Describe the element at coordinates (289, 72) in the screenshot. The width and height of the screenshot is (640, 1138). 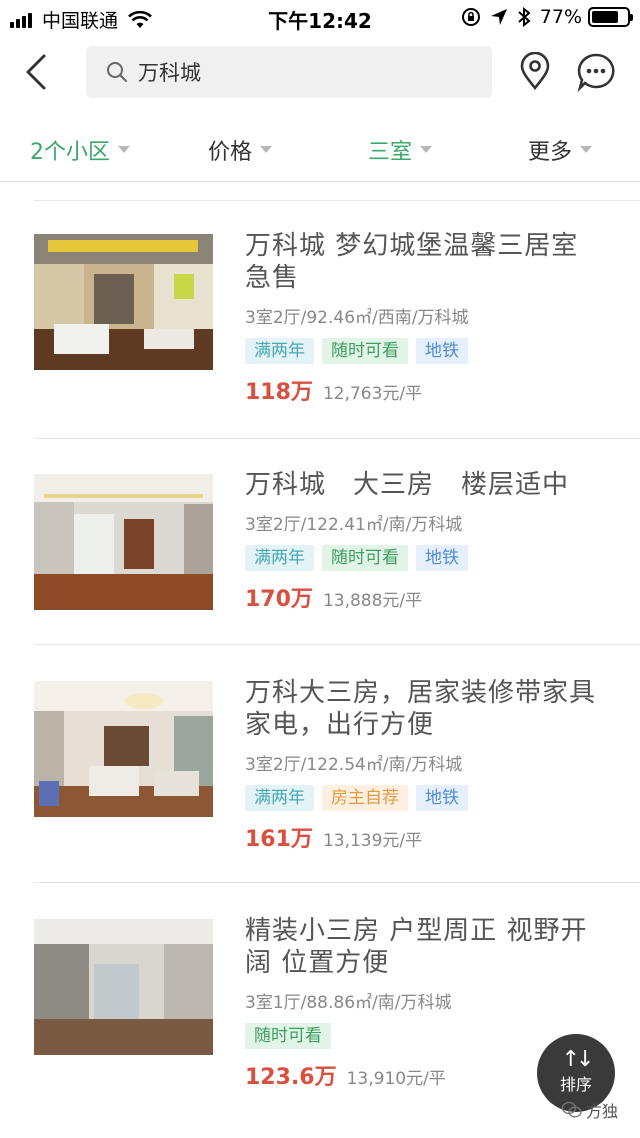
I see `search-input: 万科城` at that location.